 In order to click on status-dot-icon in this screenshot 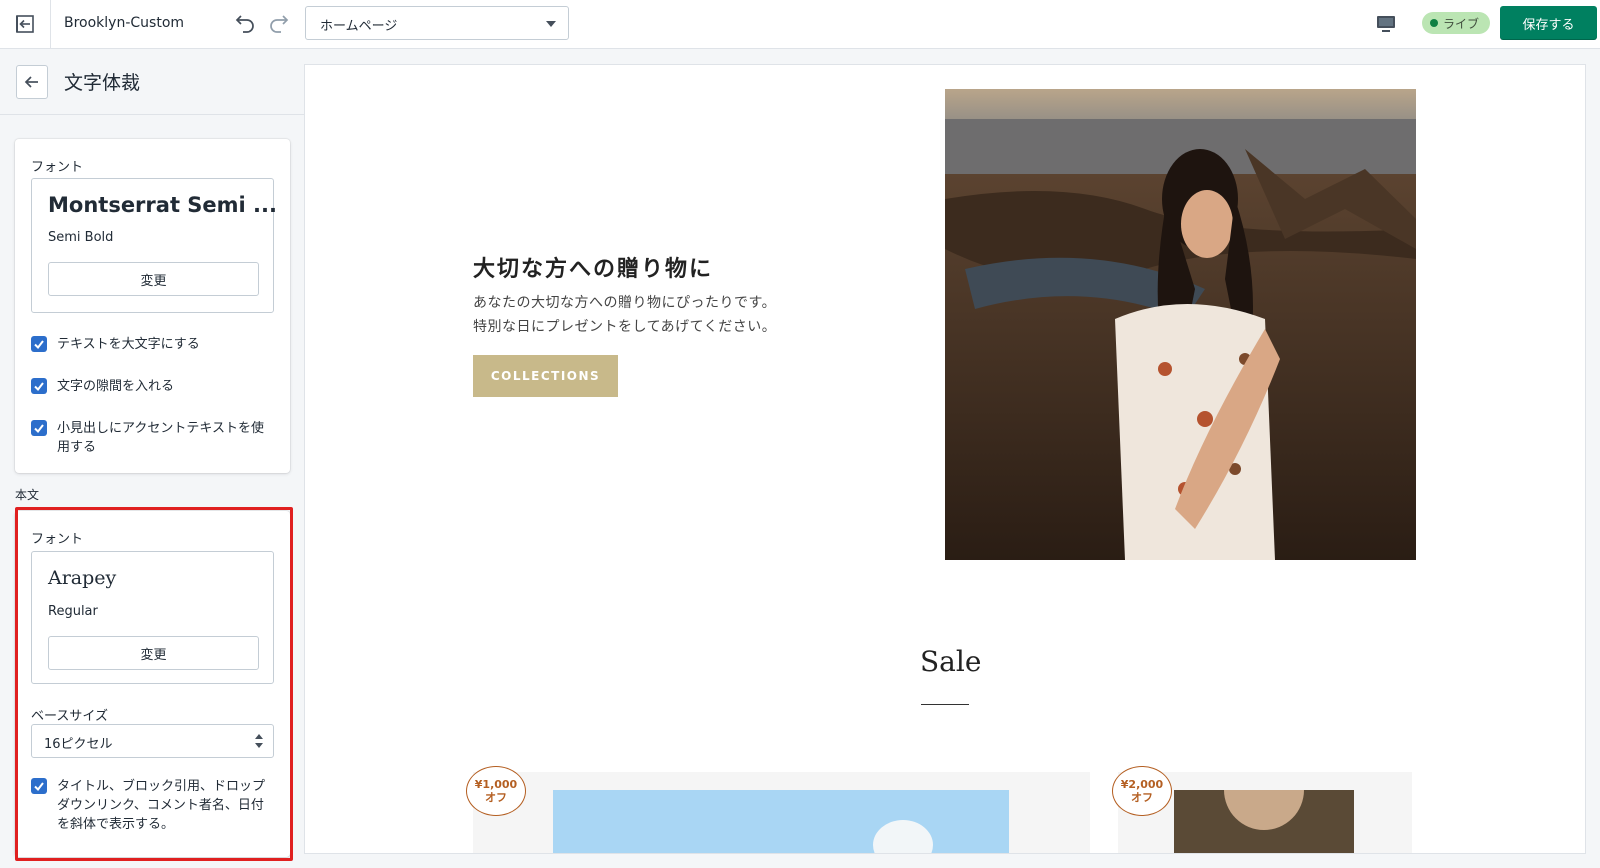, I will do `click(1434, 23)`.